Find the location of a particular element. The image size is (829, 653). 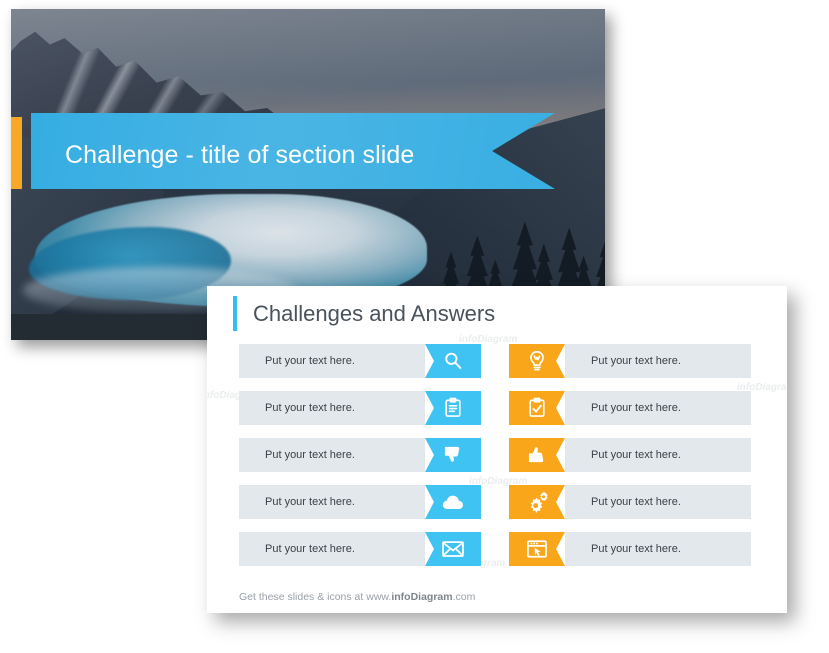

page-title-group: Challenges and Answers is located at coordinates (364, 313).